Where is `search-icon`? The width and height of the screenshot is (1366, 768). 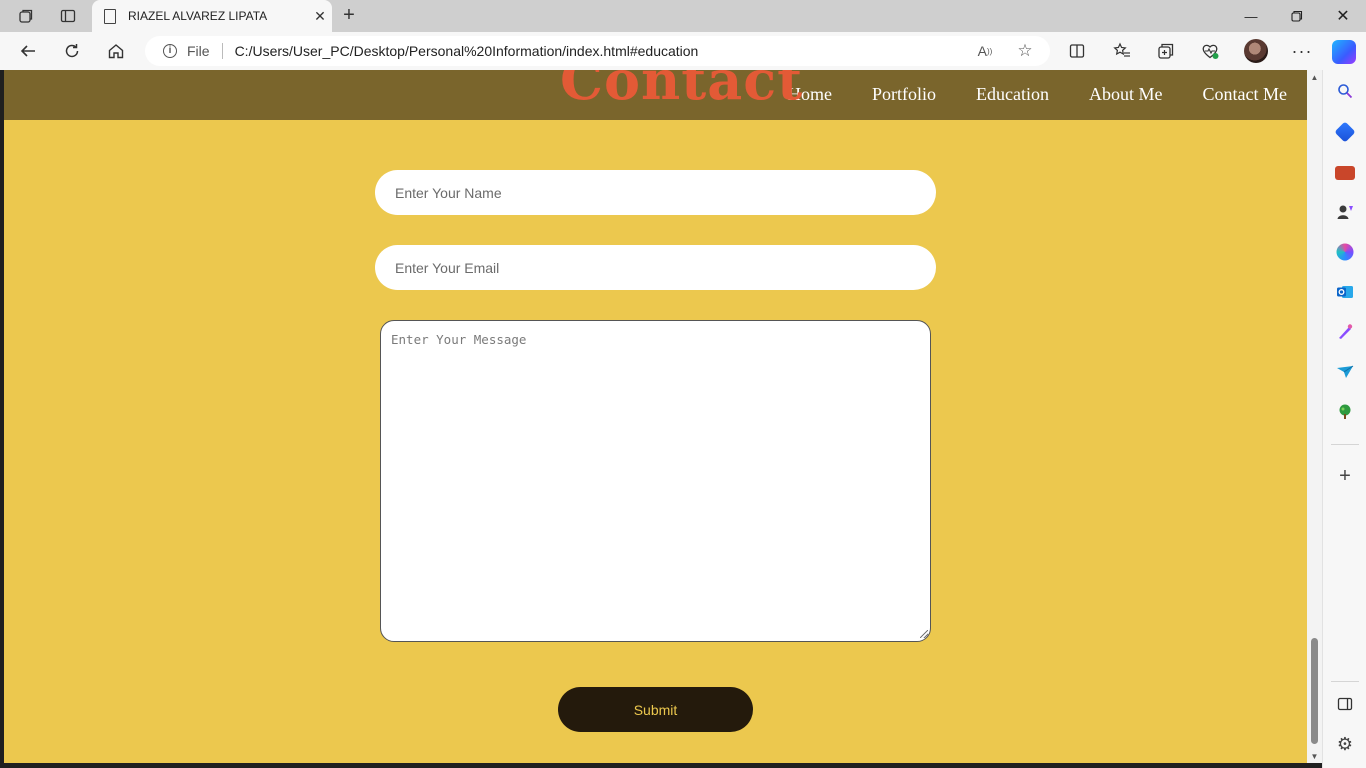 search-icon is located at coordinates (1345, 91).